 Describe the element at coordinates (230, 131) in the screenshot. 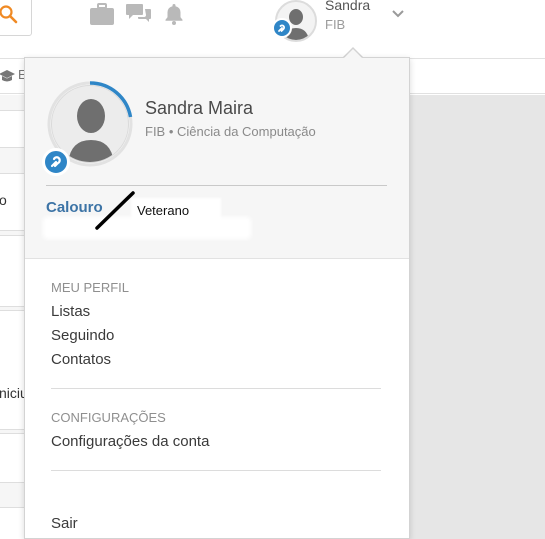

I see `profile-institution: FIB • Ciência da Computação` at that location.